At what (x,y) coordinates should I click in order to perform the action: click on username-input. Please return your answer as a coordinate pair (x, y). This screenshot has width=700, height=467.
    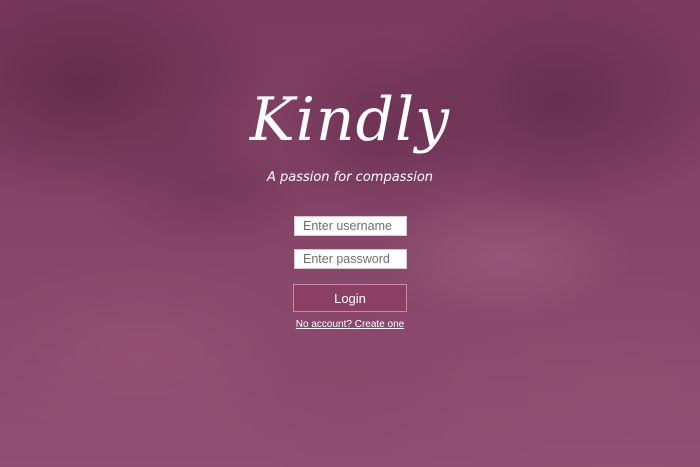
    Looking at the image, I should click on (350, 226).